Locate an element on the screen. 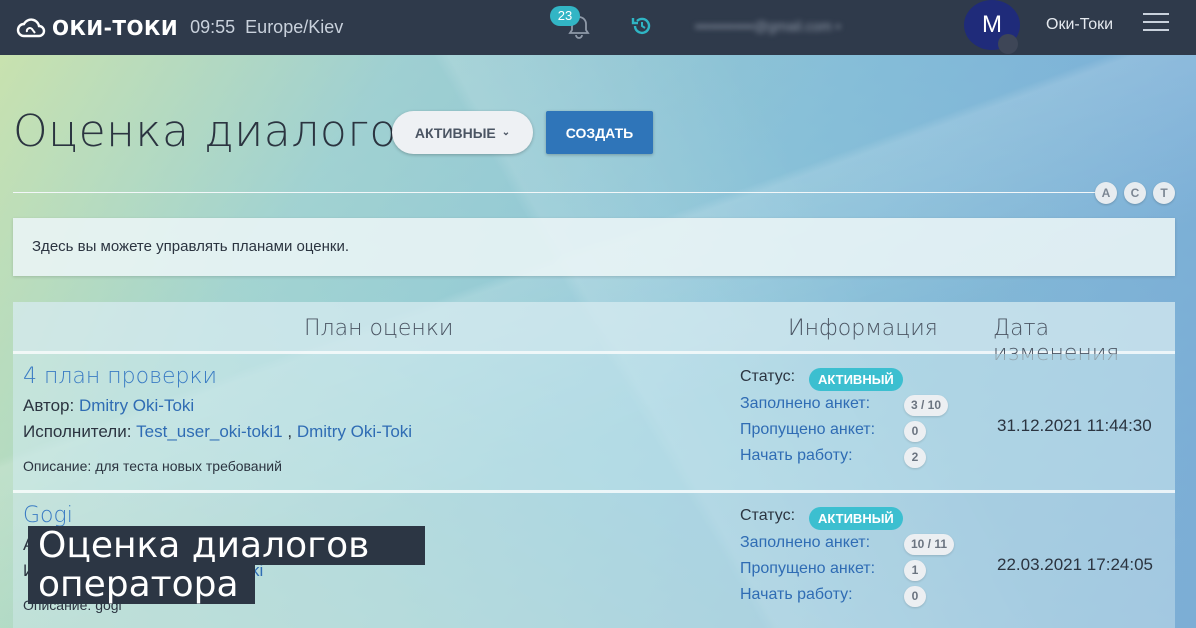 This screenshot has width=1196, height=628. caption-line-1: Оценка диалогов is located at coordinates (226, 545).